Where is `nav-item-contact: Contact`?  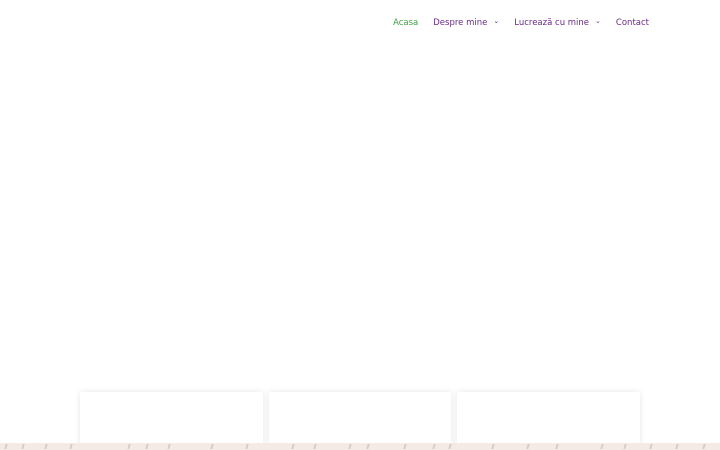 nav-item-contact: Contact is located at coordinates (632, 22).